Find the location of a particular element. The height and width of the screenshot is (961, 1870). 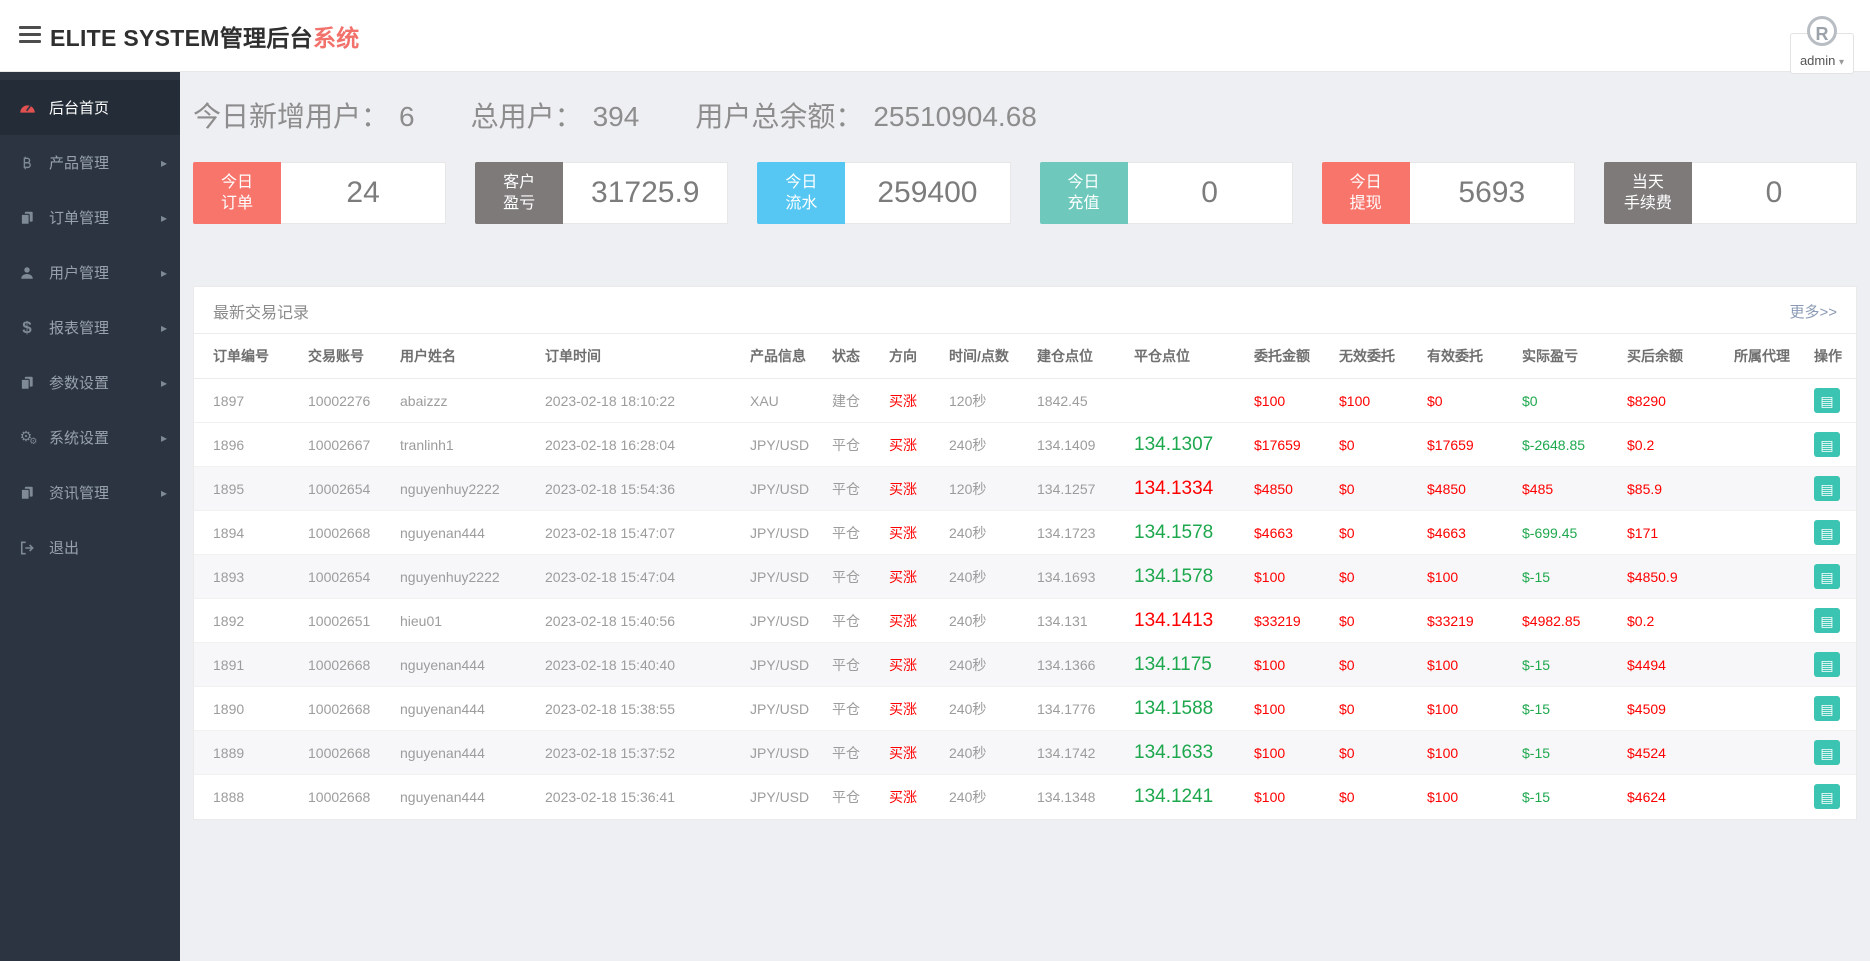

top-header: ELITE SYSTEM管理后台系统 R admin ▾ is located at coordinates (935, 37).